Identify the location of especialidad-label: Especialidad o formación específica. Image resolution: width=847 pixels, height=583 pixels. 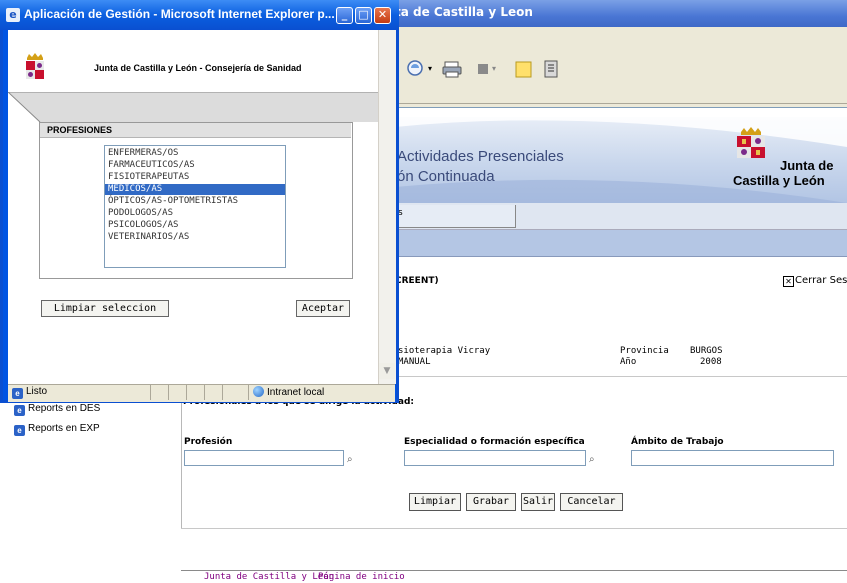
(494, 442).